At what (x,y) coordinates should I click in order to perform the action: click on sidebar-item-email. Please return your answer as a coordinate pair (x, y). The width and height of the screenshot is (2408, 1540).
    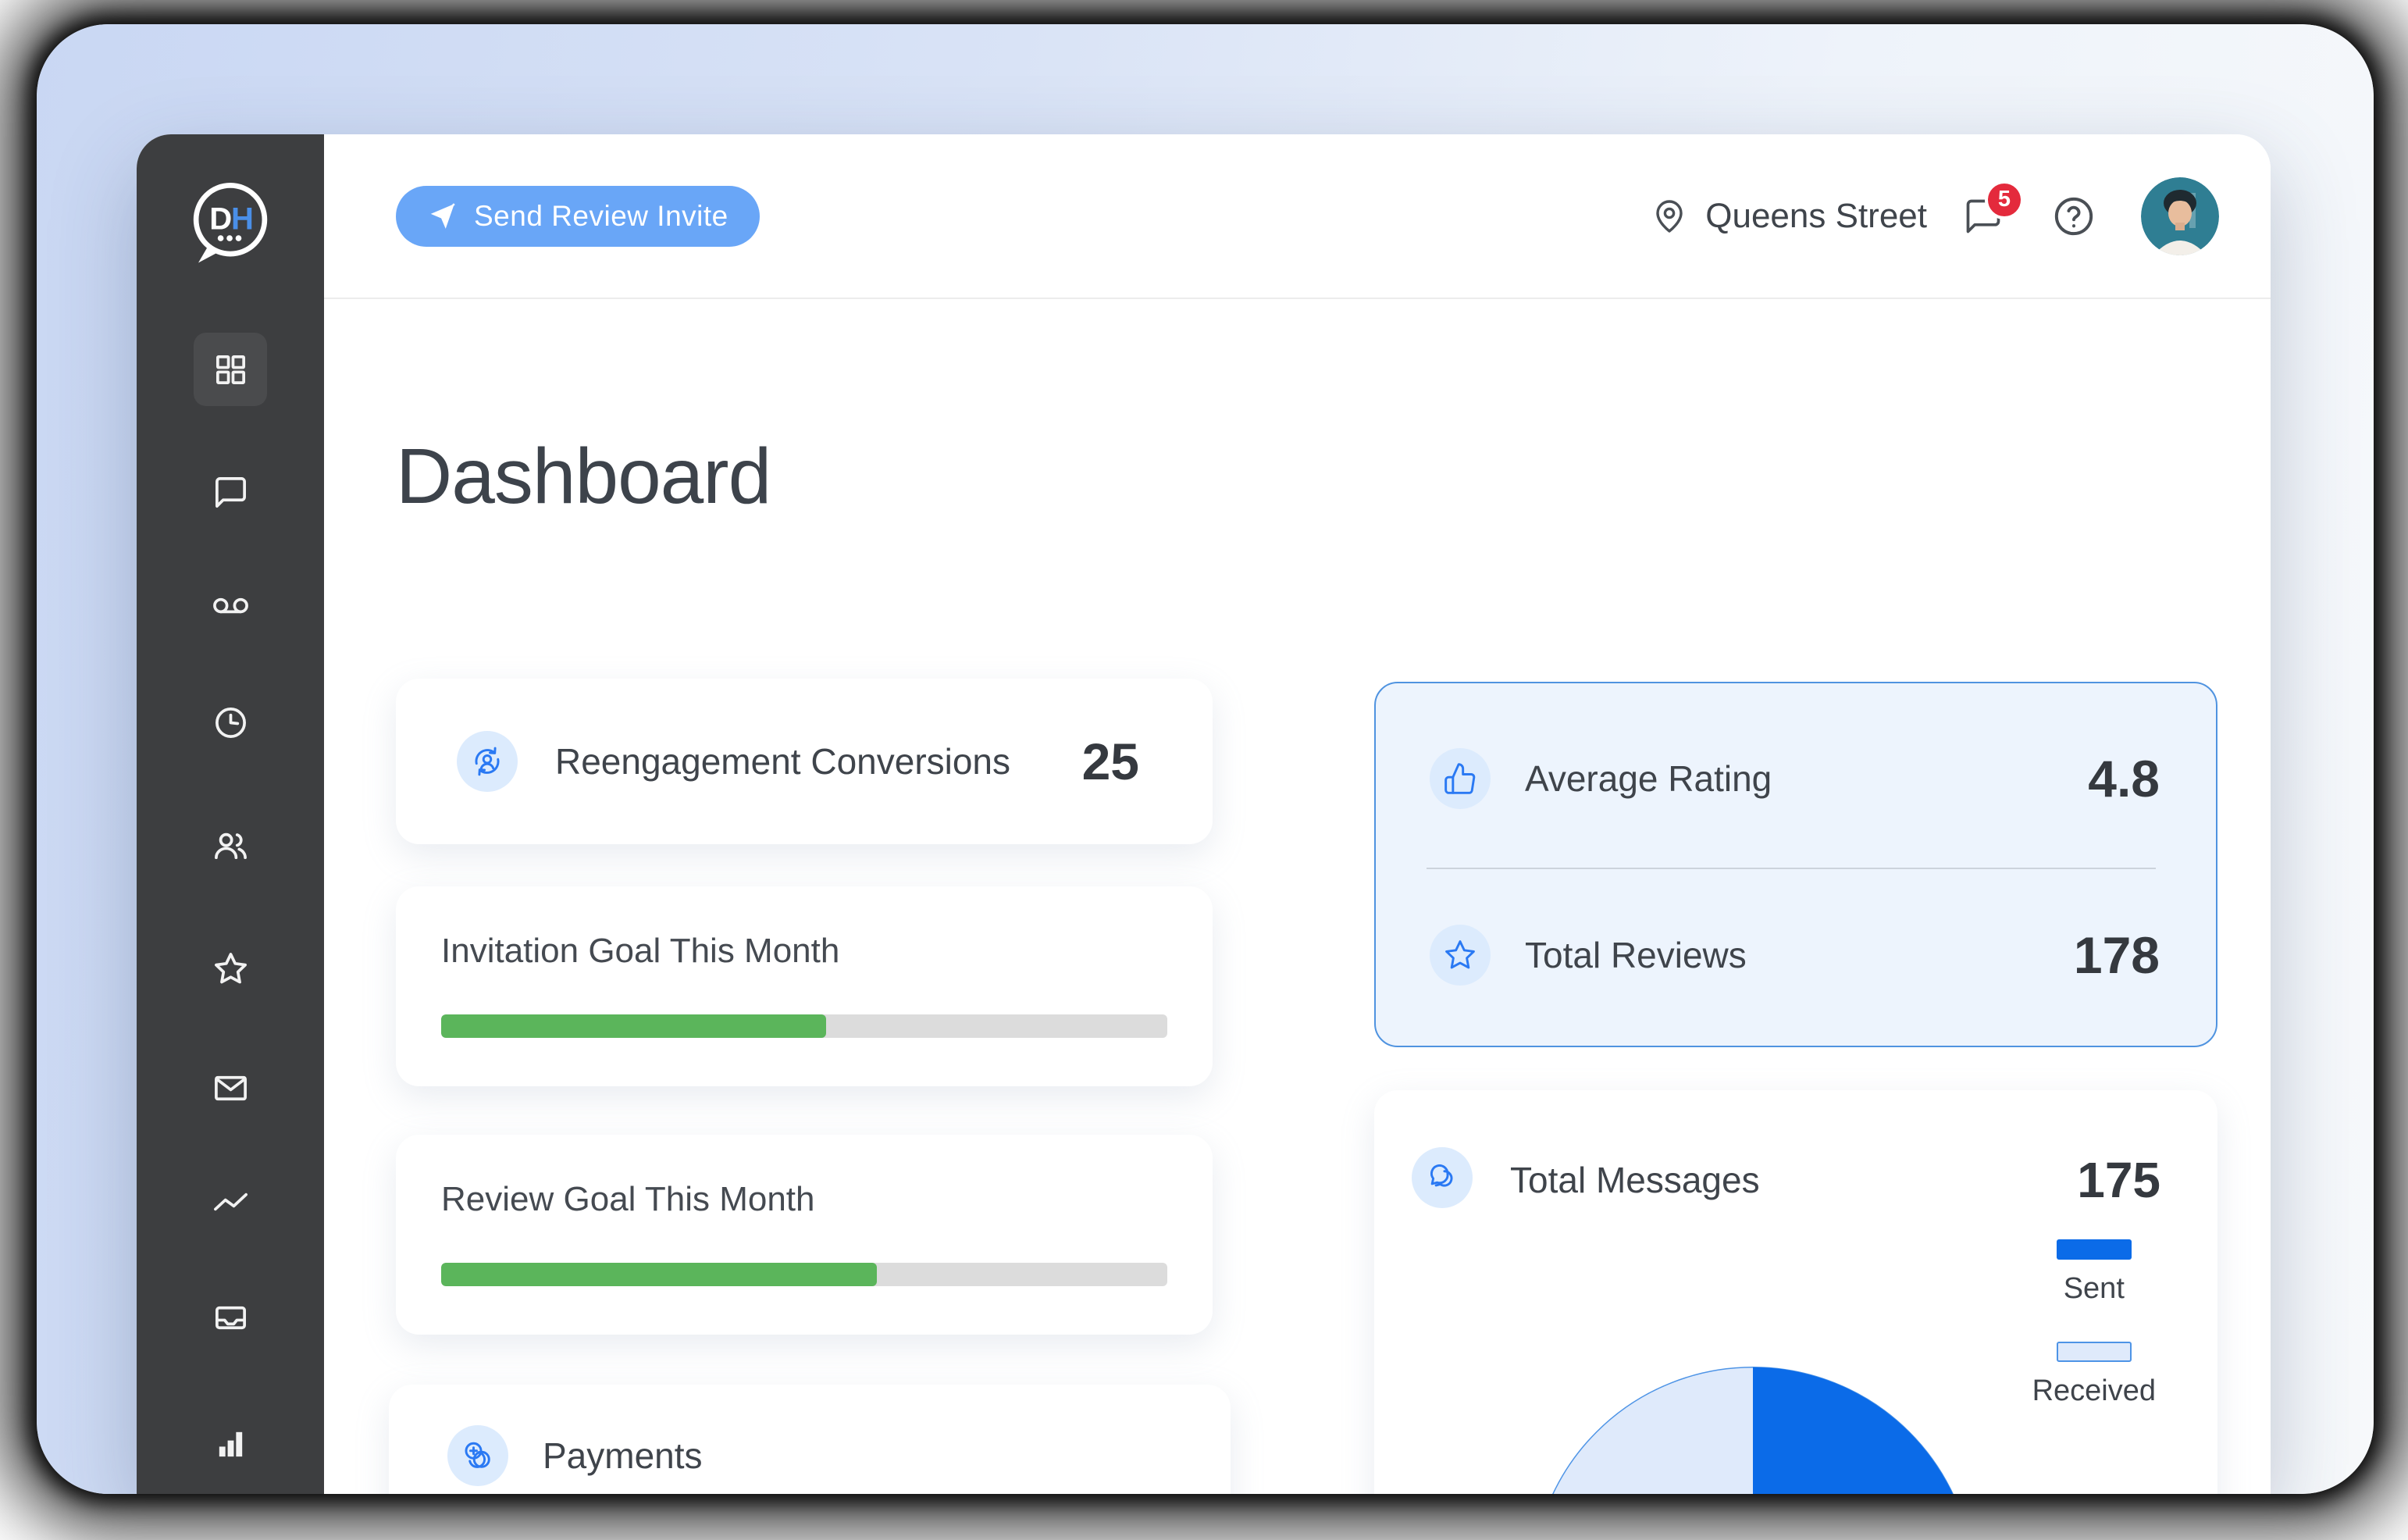
    Looking at the image, I should click on (230, 1088).